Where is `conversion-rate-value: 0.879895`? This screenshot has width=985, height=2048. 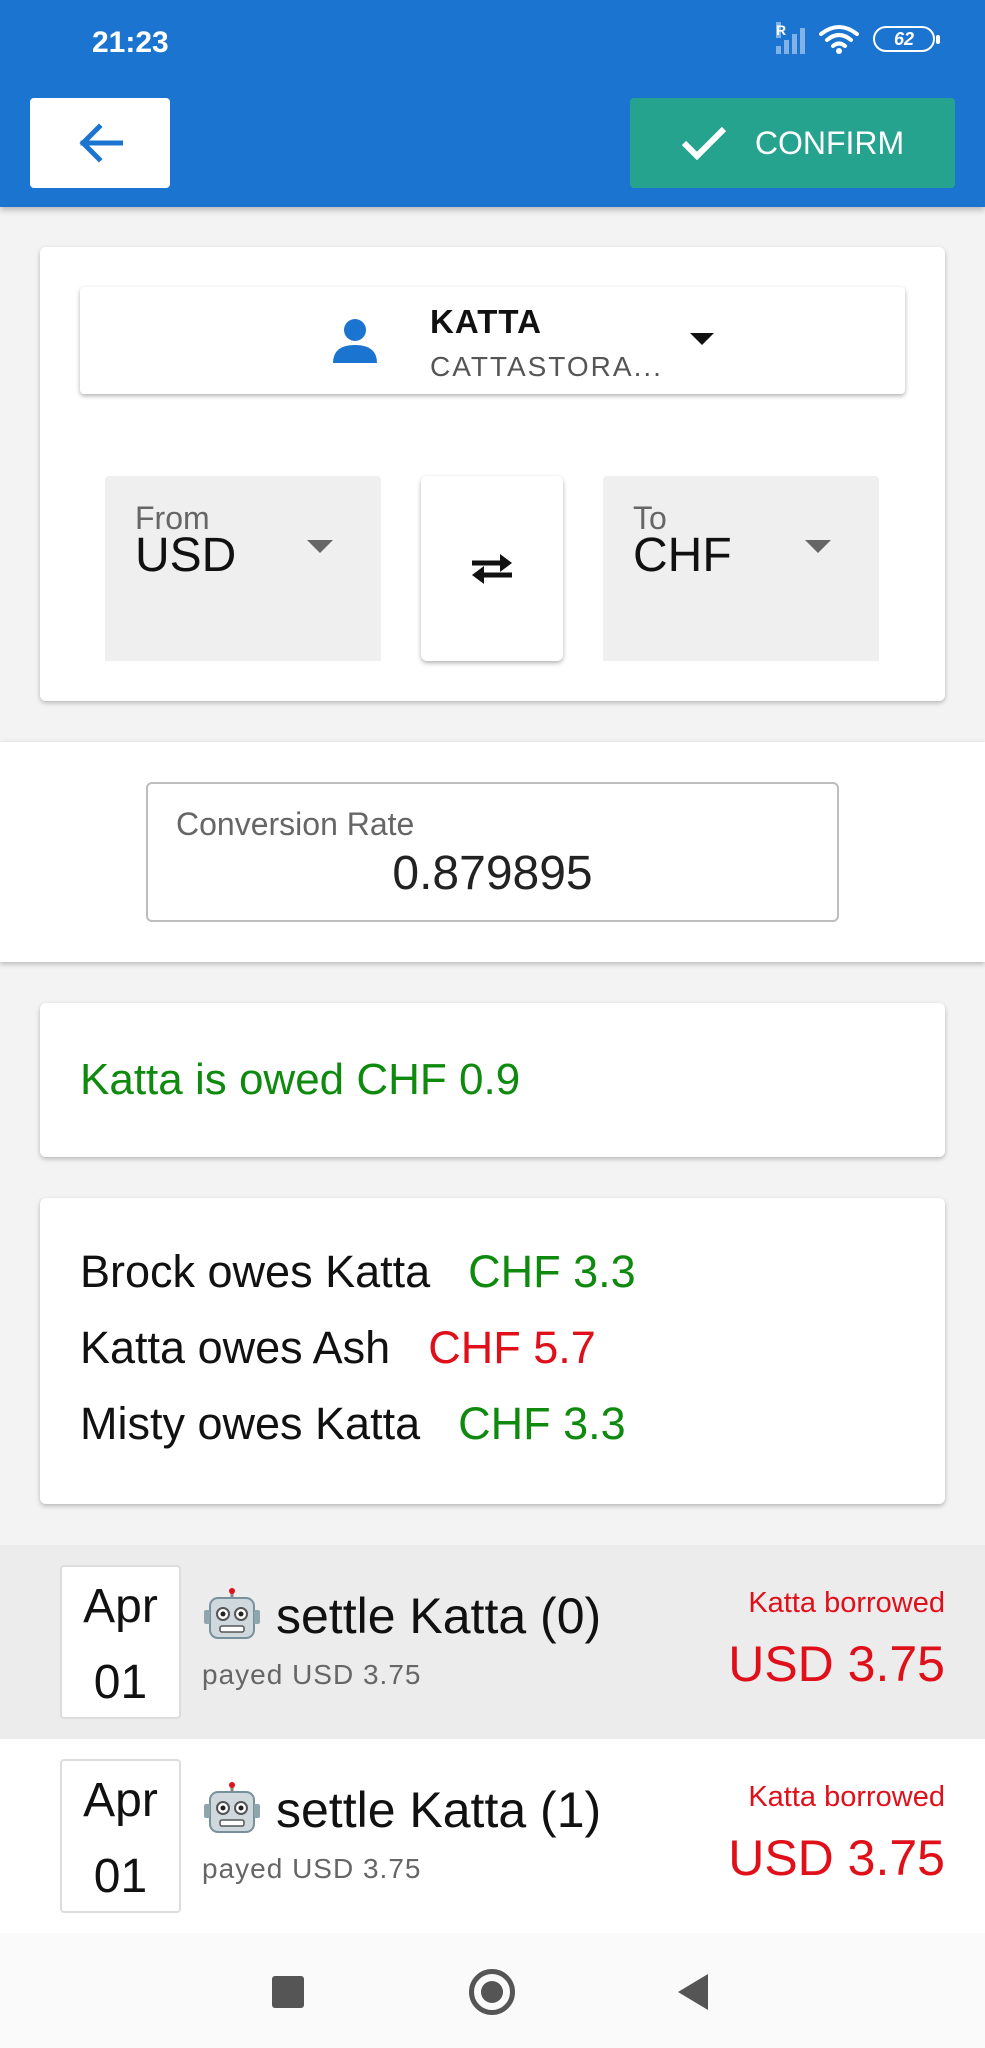 conversion-rate-value: 0.879895 is located at coordinates (492, 873).